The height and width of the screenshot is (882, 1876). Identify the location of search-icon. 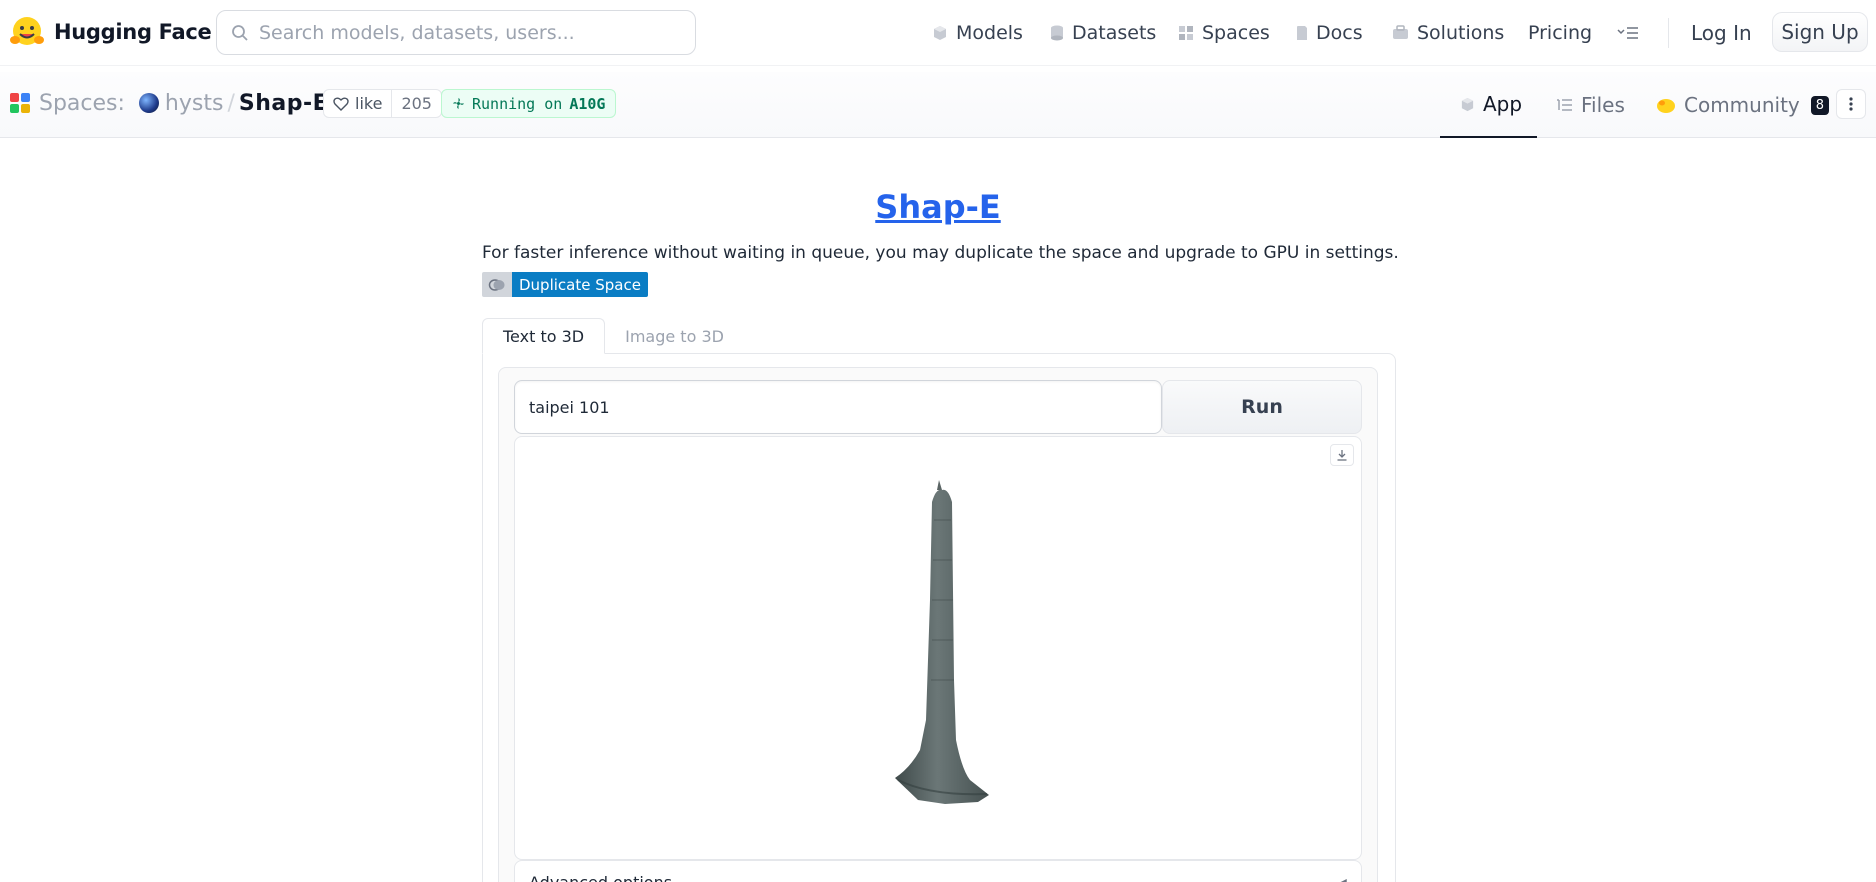
(240, 32).